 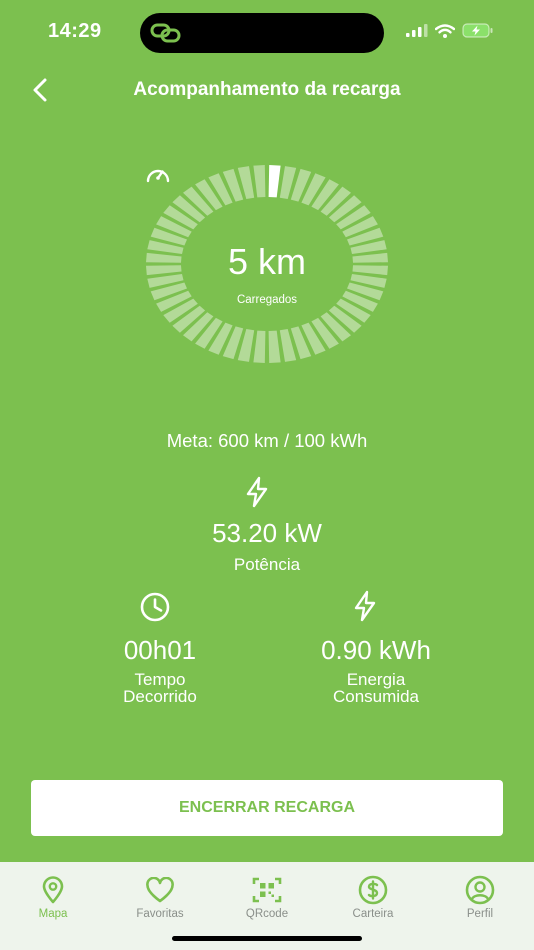 What do you see at coordinates (445, 30) in the screenshot?
I see `wifi-icon` at bounding box center [445, 30].